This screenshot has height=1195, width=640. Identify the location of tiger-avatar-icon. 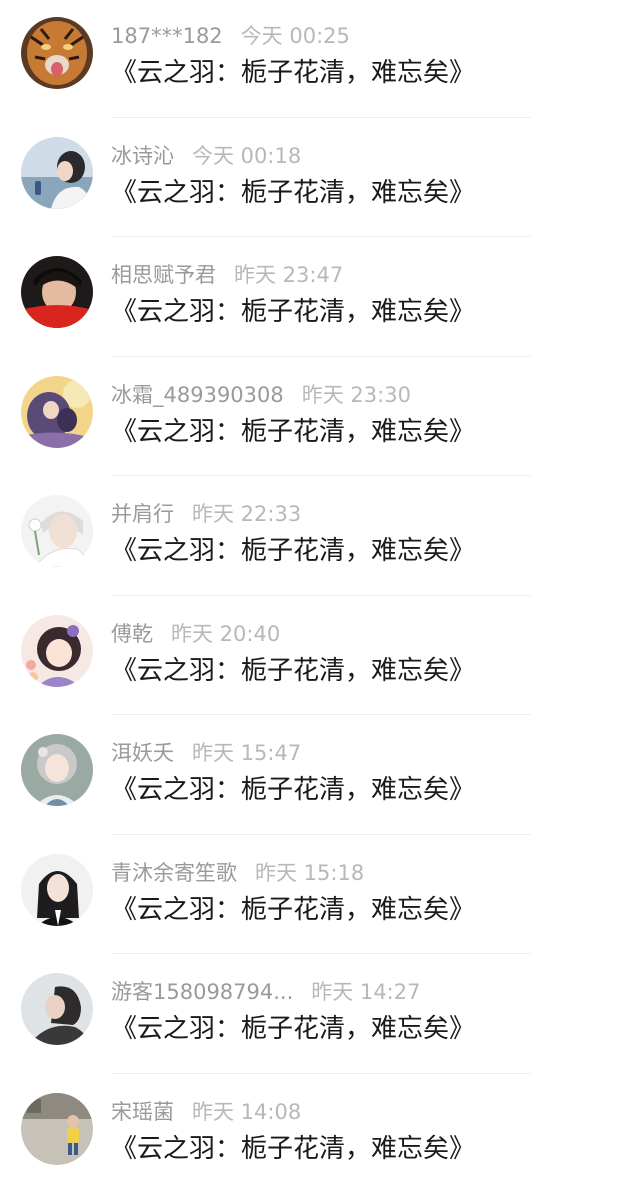
(57, 53).